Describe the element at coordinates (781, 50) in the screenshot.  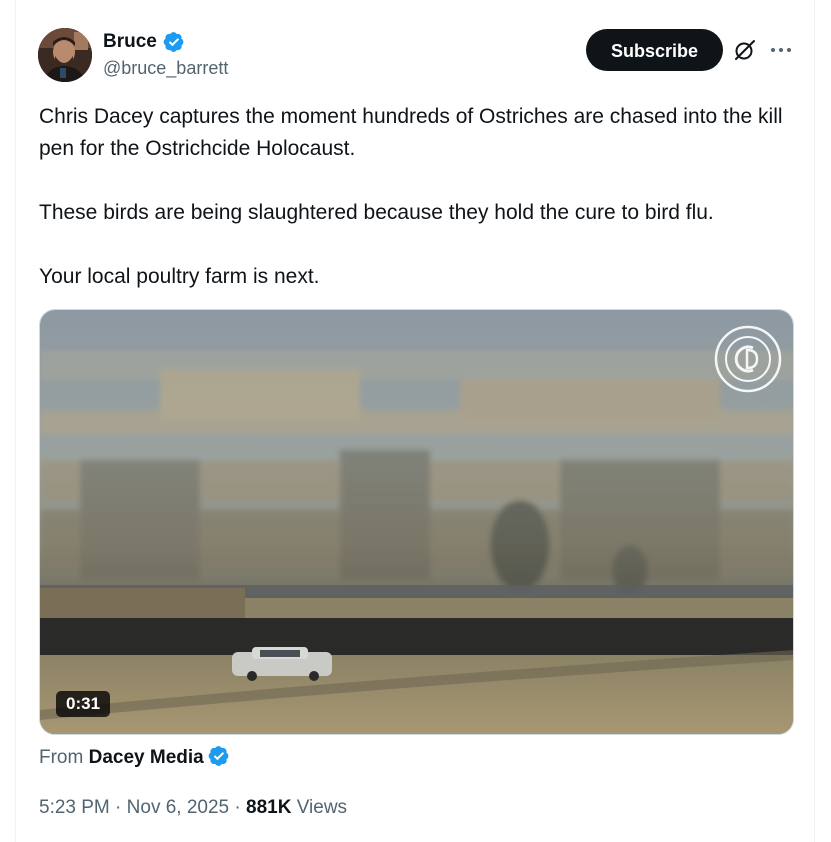
I see `more-icon` at that location.